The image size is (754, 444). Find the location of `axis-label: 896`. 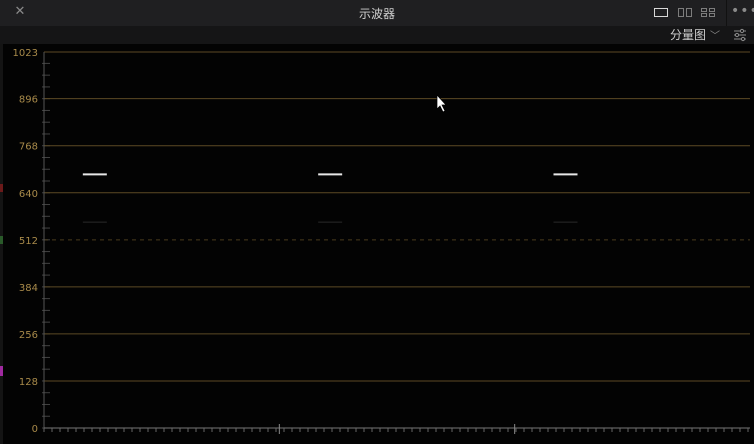

axis-label: 896 is located at coordinates (28, 100).